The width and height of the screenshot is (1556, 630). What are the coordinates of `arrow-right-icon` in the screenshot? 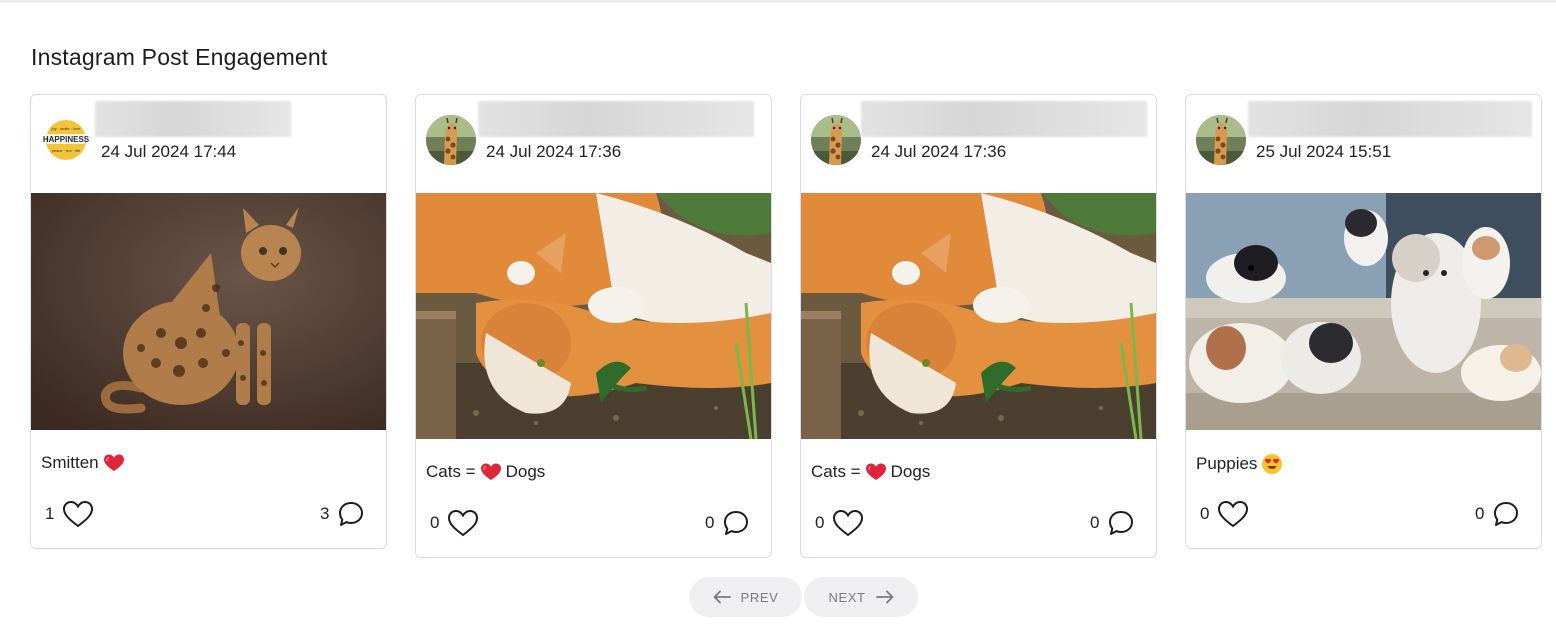 It's located at (884, 597).